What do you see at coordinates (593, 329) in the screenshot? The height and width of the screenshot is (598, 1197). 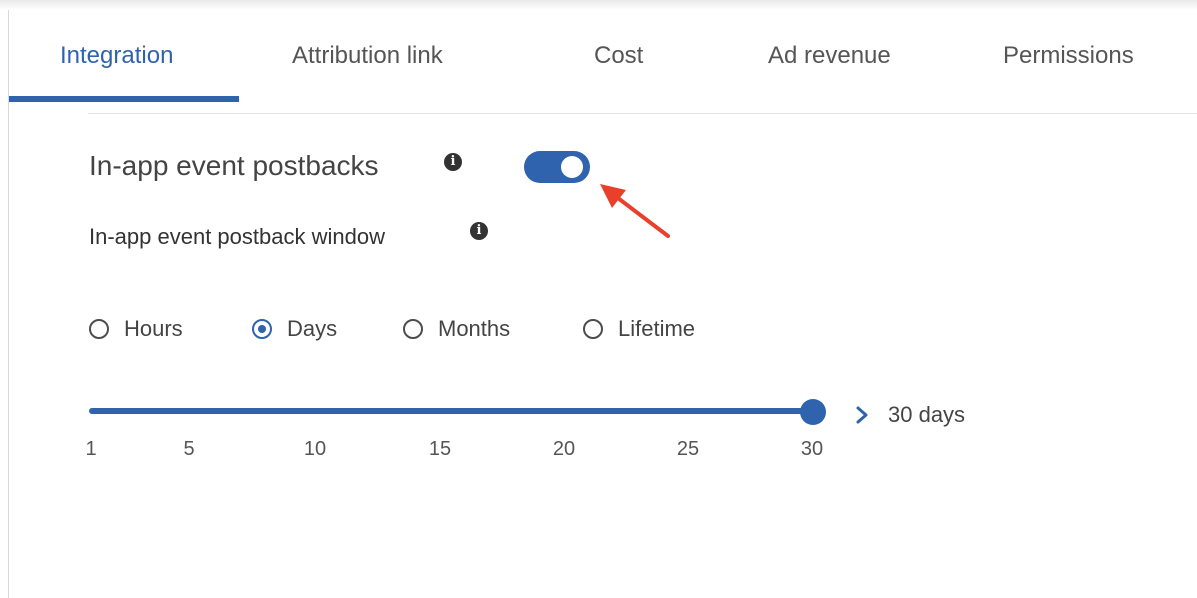 I see `radio-lifetime-circle` at bounding box center [593, 329].